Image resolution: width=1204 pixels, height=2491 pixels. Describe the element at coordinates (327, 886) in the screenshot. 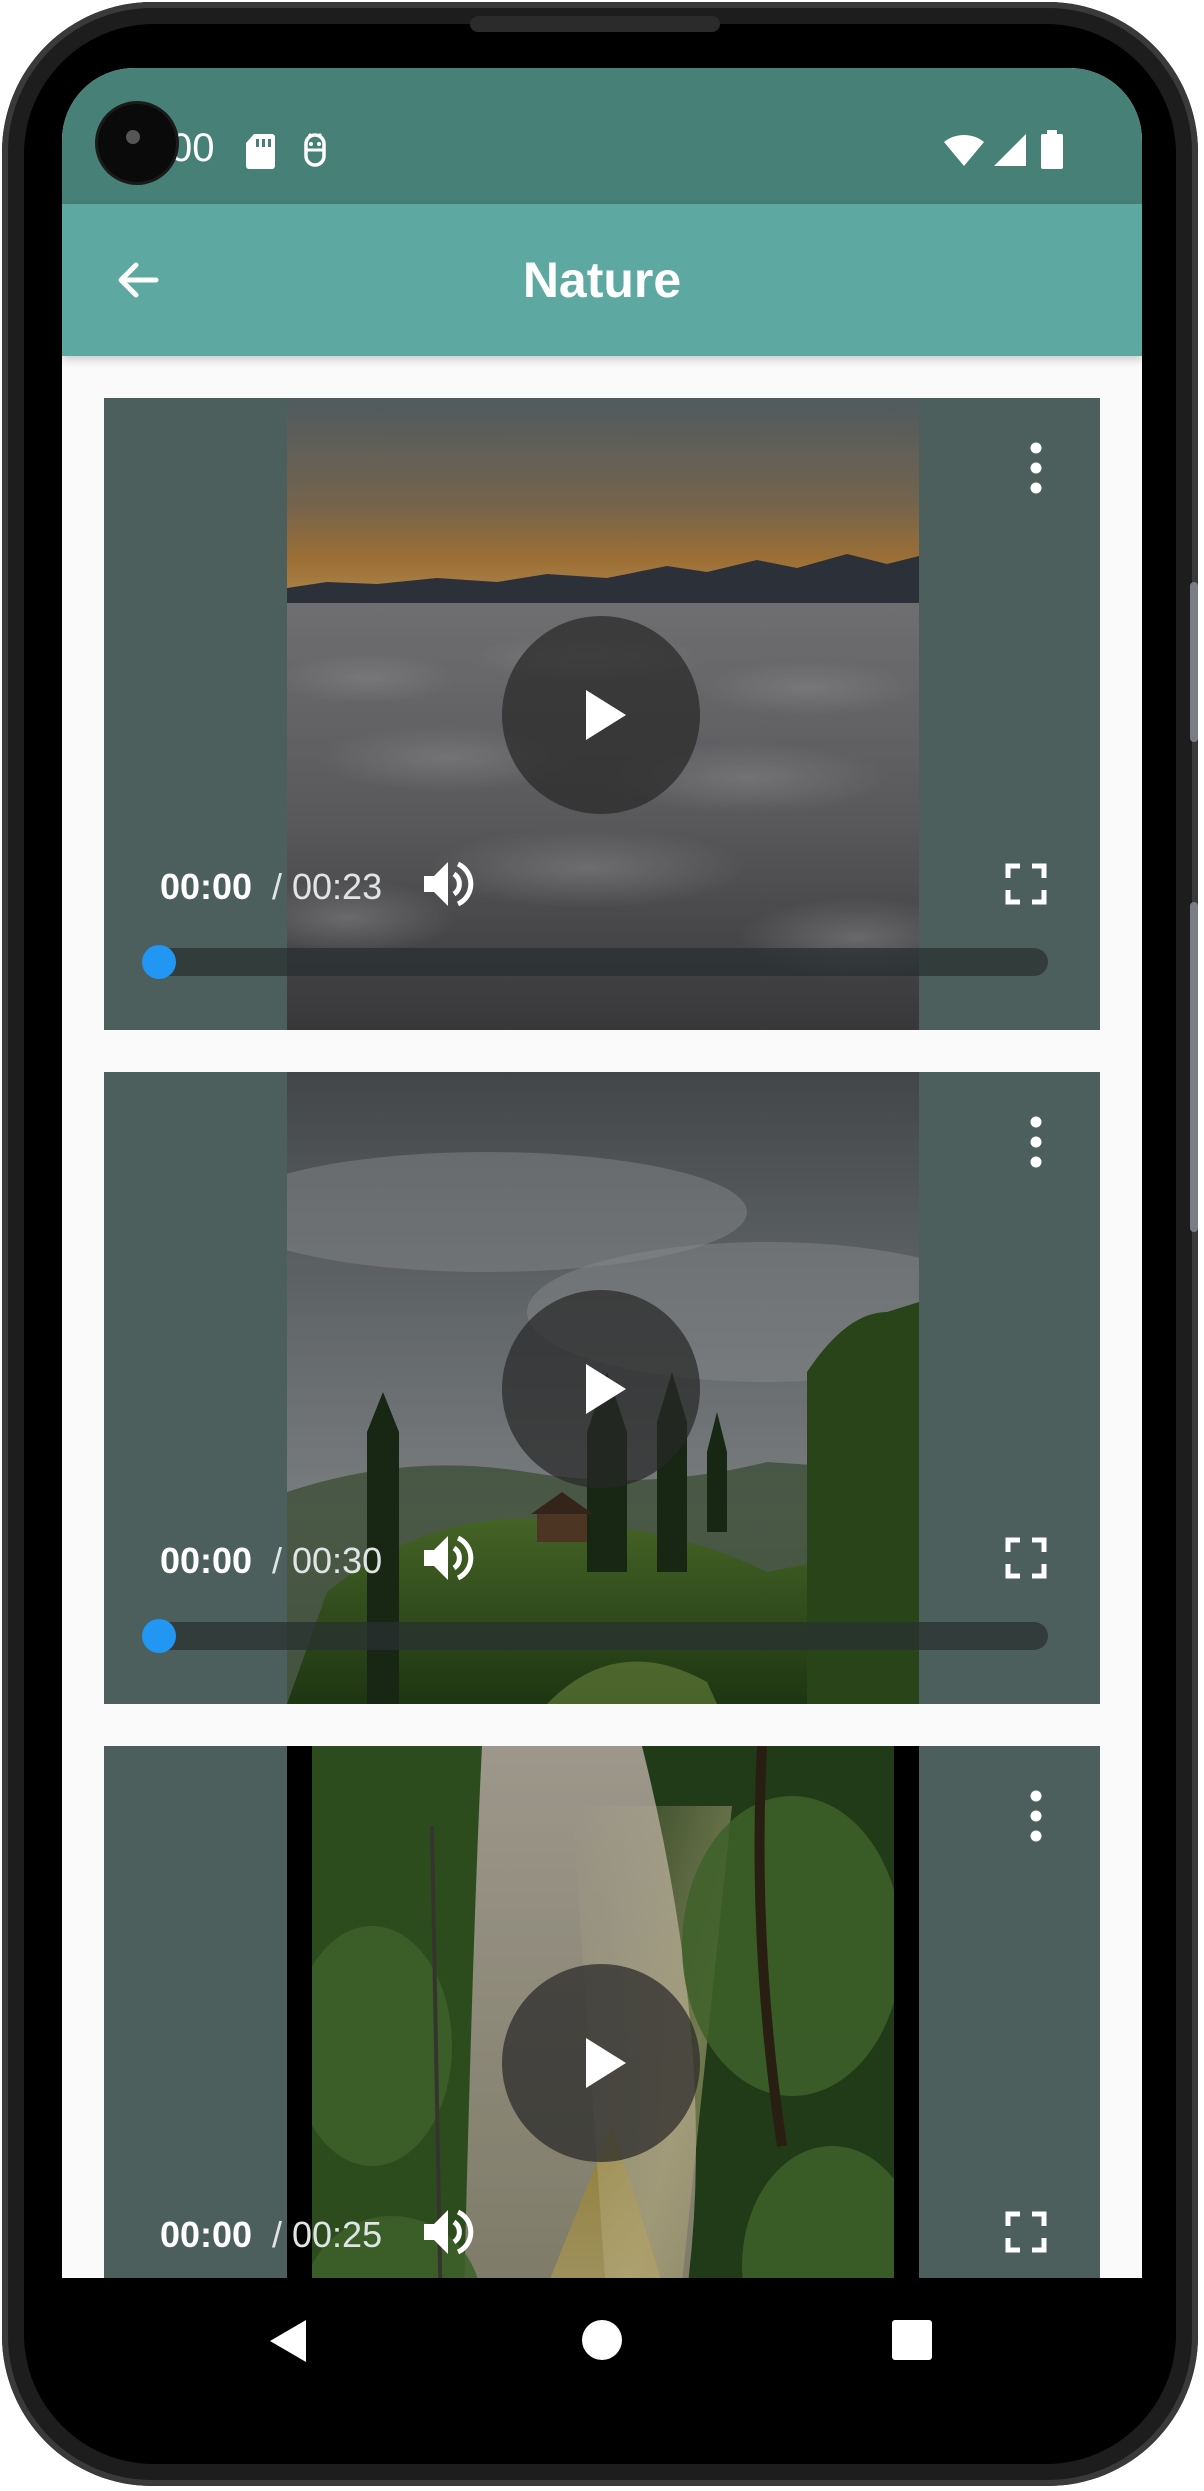

I see `total-duration: / 00:23` at that location.